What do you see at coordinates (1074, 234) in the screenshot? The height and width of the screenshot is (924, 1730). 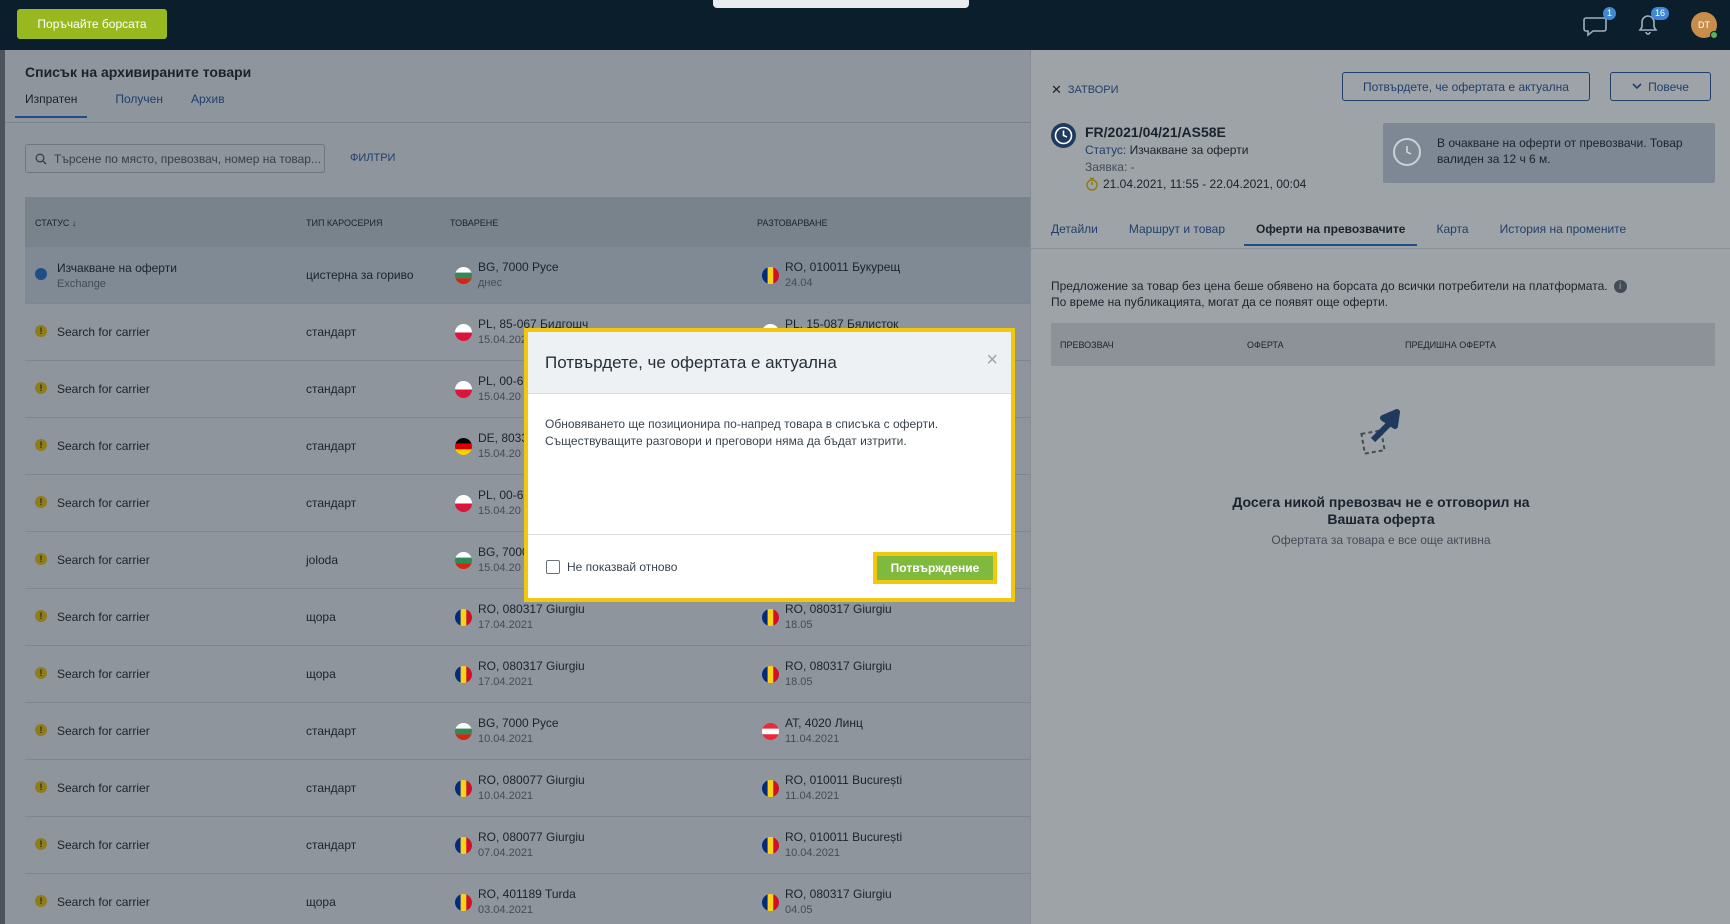 I see `tab-details: Детайли` at bounding box center [1074, 234].